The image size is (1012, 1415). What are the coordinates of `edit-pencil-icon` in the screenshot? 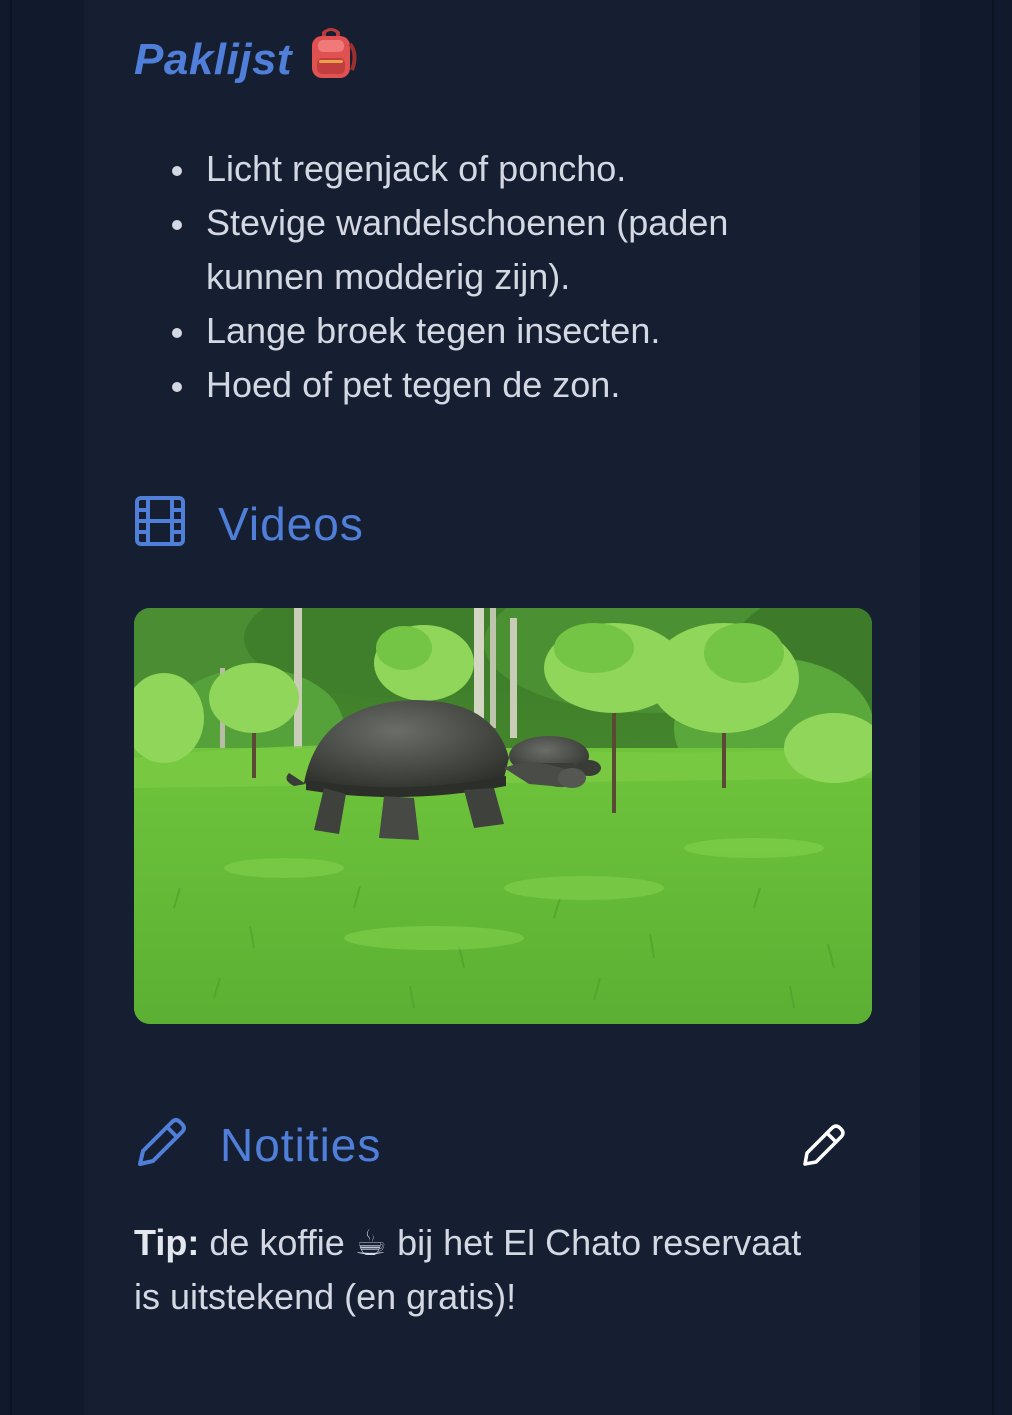 It's located at (824, 1148).